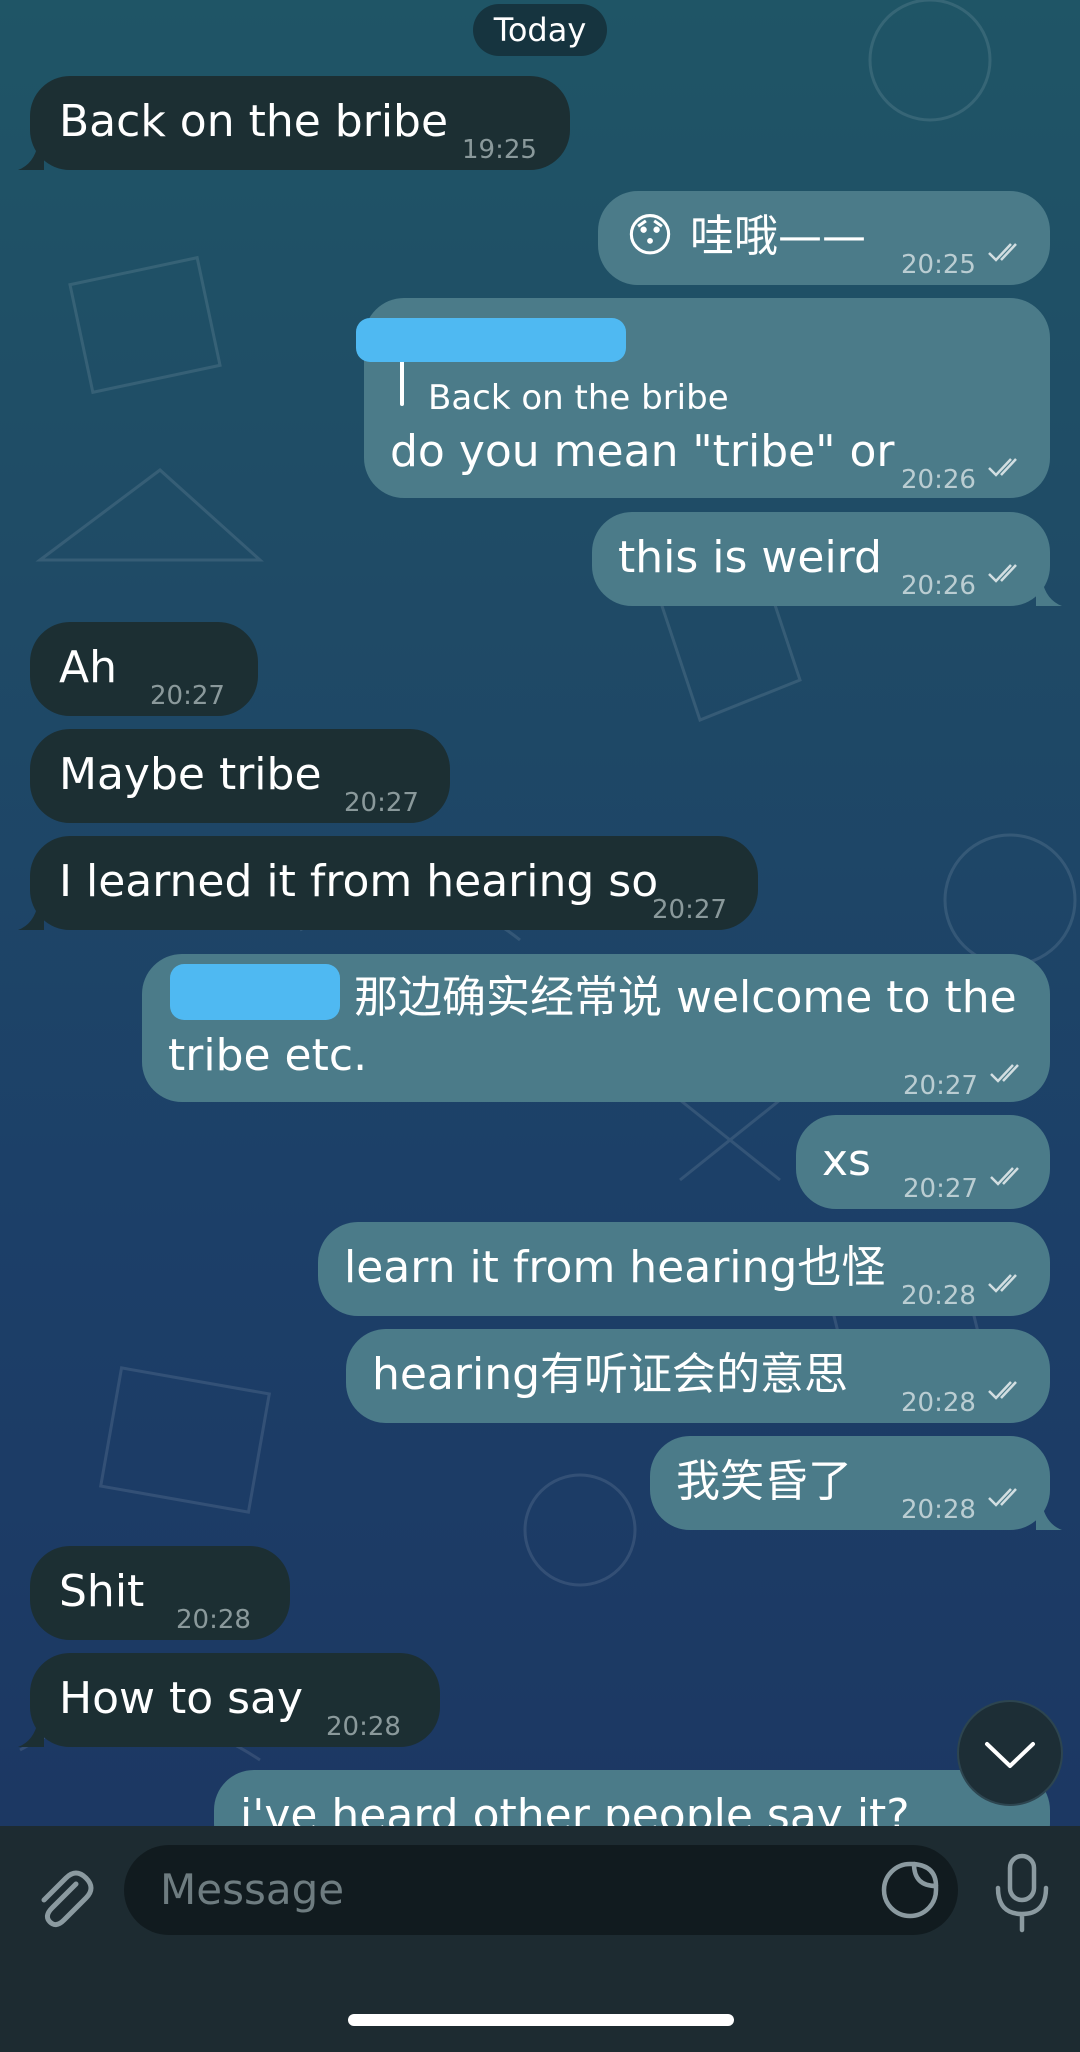  What do you see at coordinates (102, 1591) in the screenshot?
I see `message-text: Shit` at bounding box center [102, 1591].